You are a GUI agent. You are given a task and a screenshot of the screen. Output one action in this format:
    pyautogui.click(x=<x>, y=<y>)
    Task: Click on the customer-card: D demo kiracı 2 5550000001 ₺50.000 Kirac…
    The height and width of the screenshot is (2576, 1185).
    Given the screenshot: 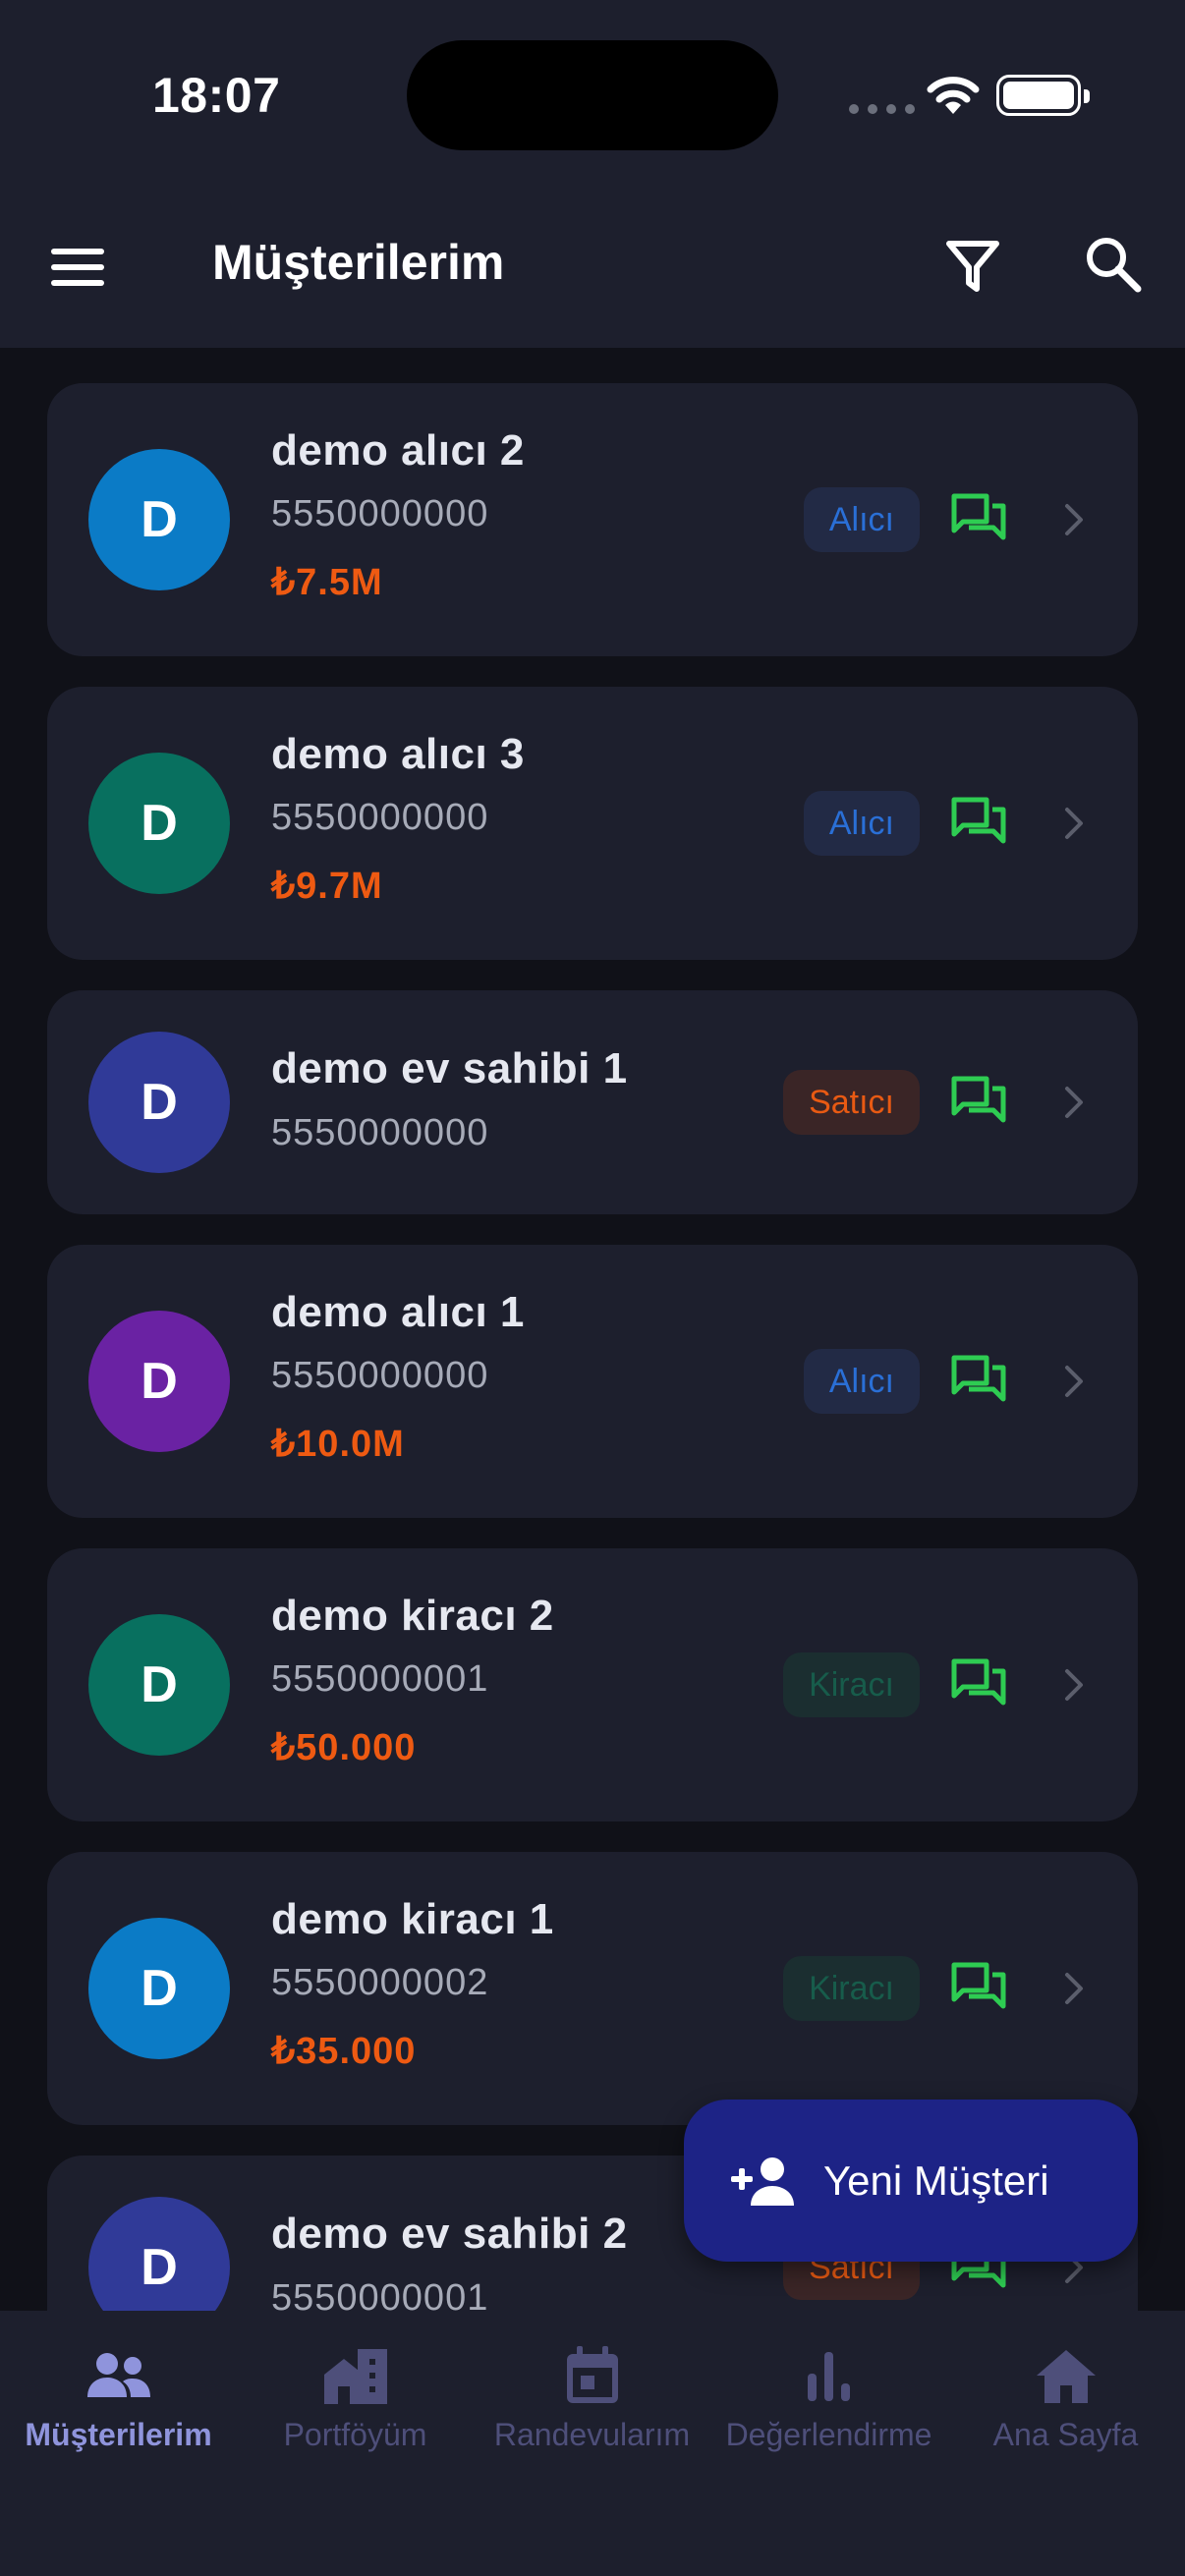 What is the action you would take?
    pyautogui.click(x=592, y=1684)
    